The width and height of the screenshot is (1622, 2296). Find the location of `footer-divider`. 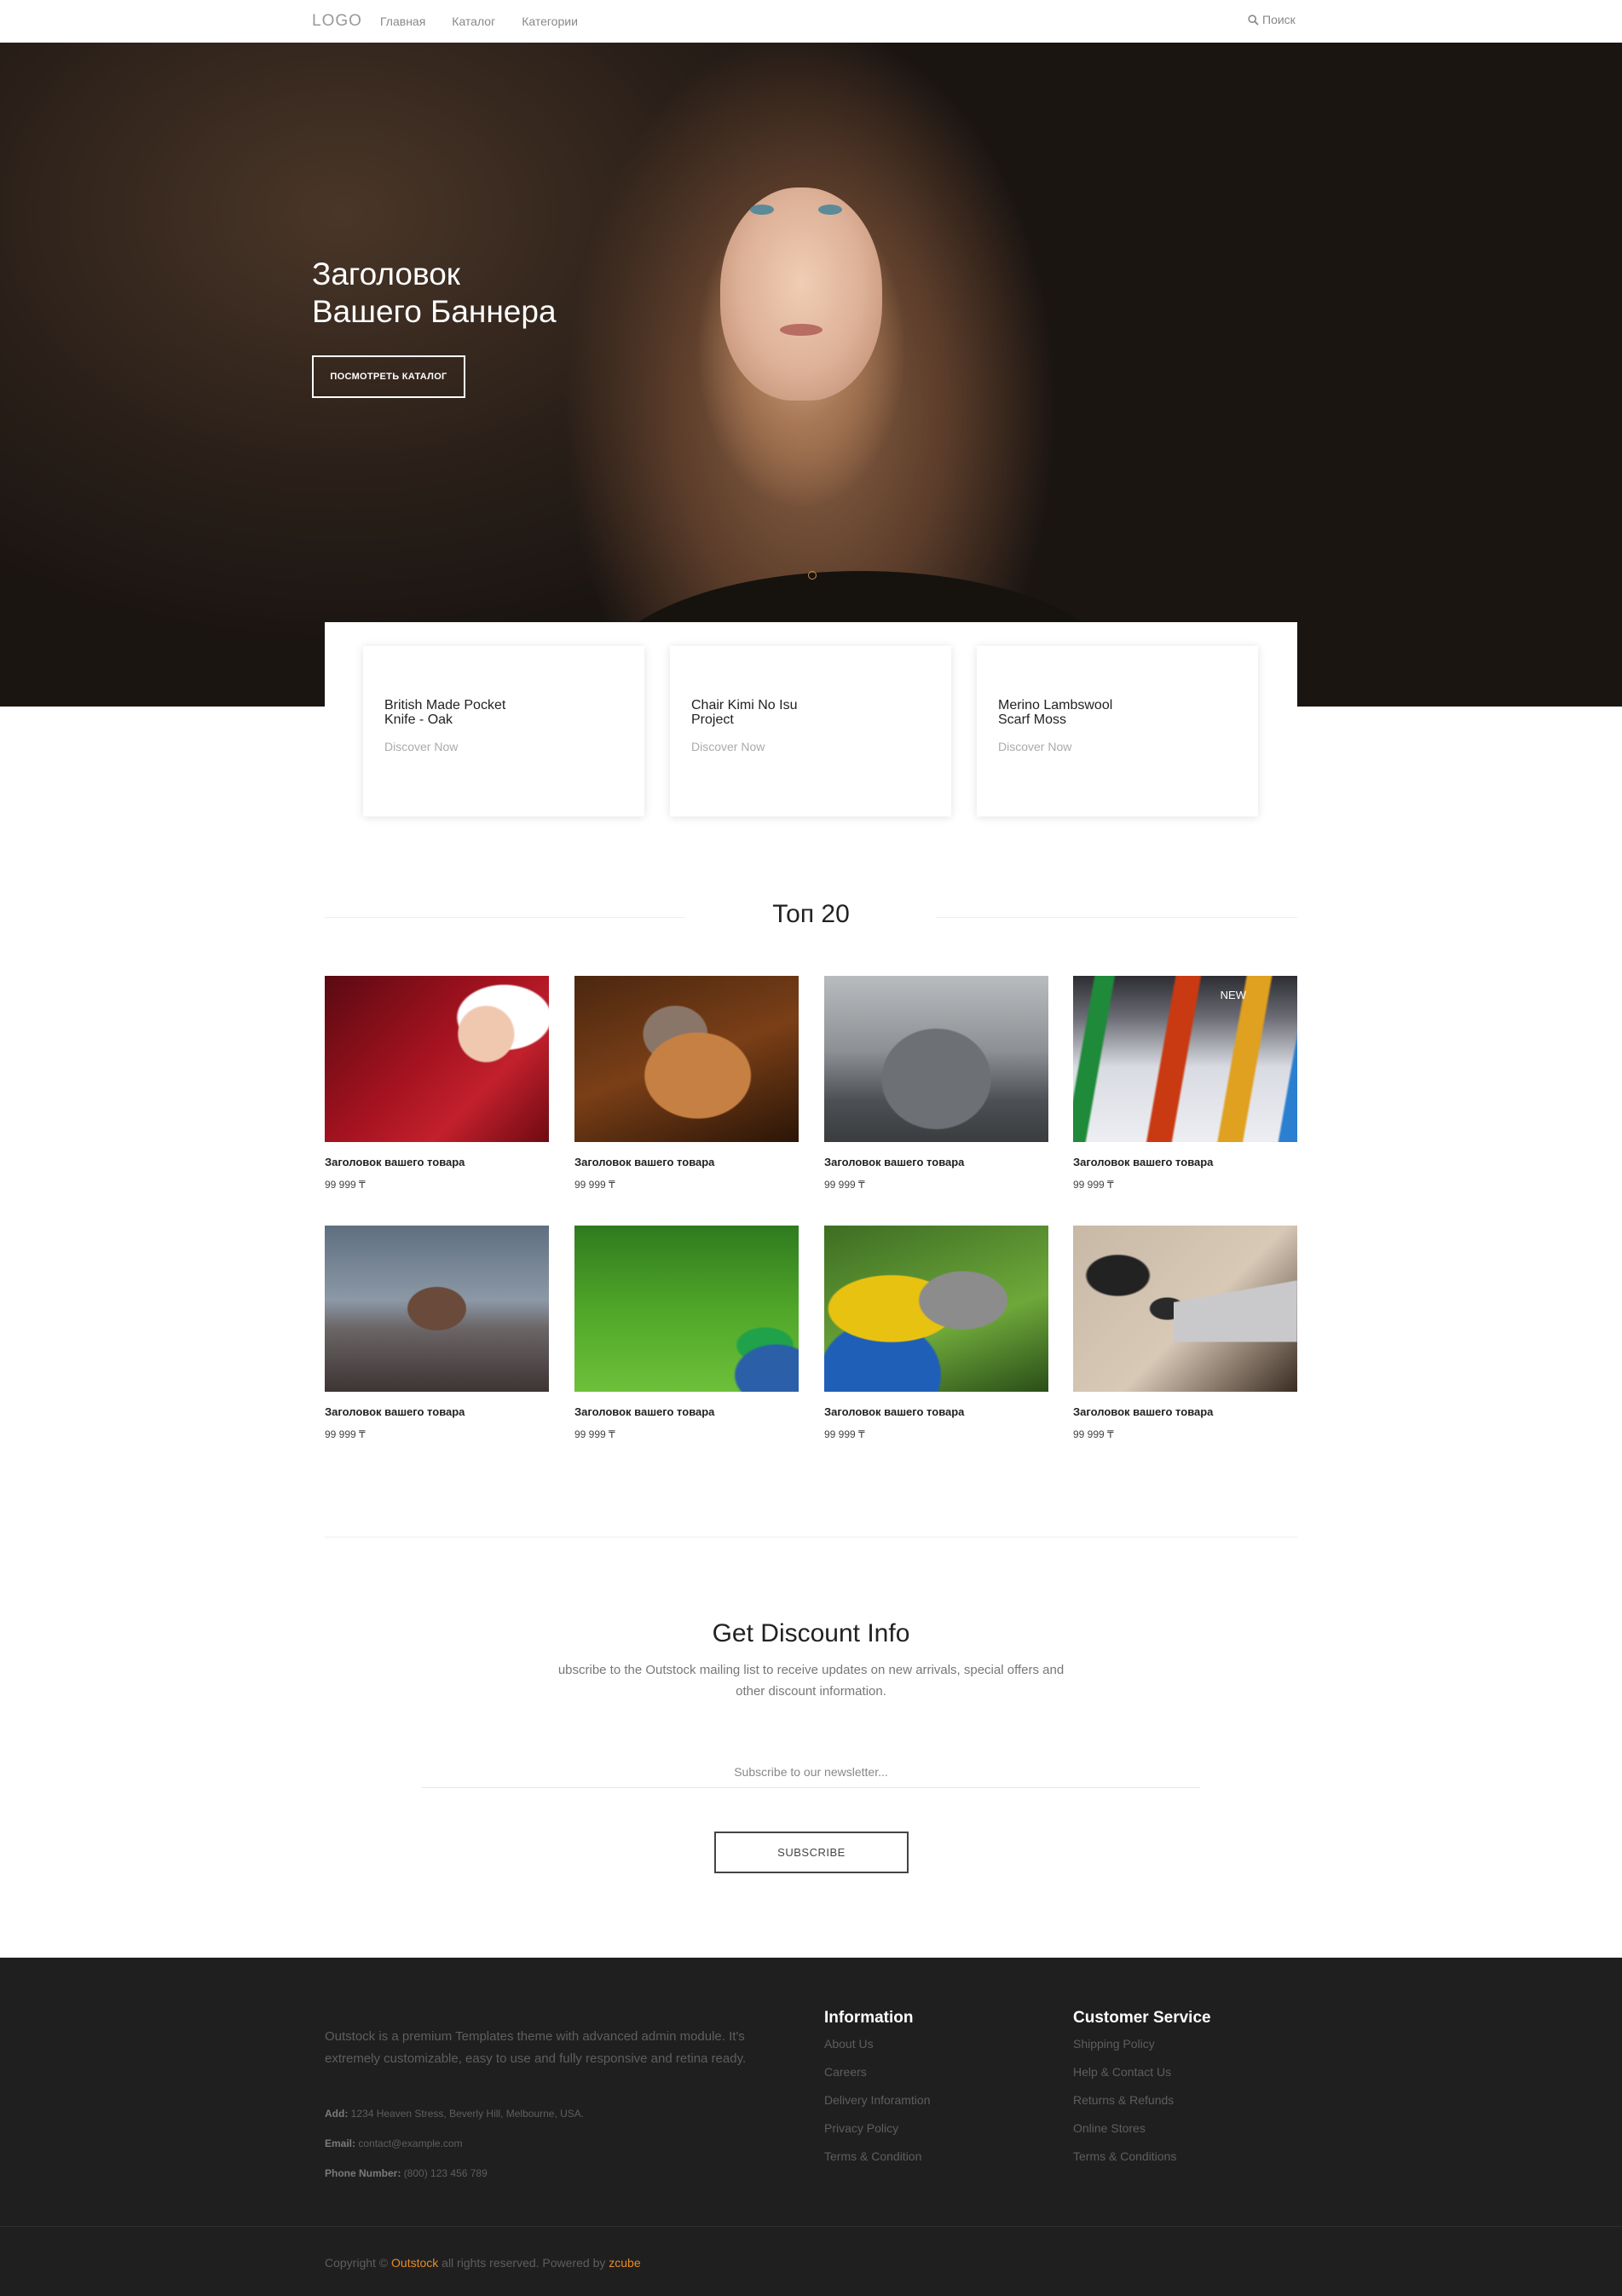

footer-divider is located at coordinates (811, 2226).